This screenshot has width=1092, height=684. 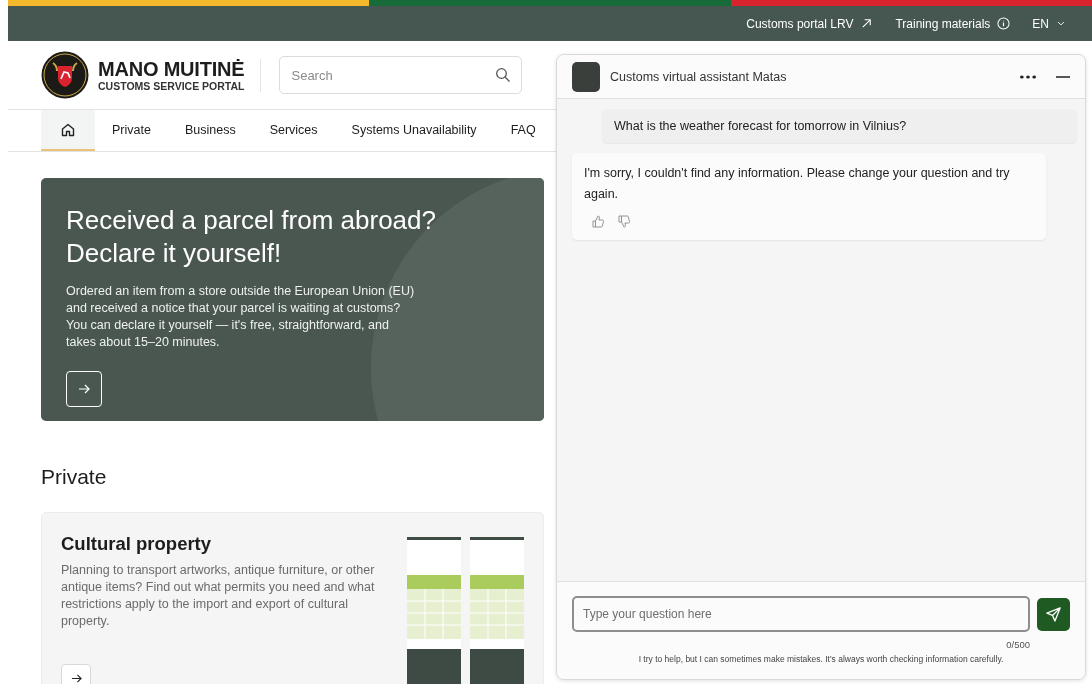 I want to click on home-icon, so click(x=68, y=129).